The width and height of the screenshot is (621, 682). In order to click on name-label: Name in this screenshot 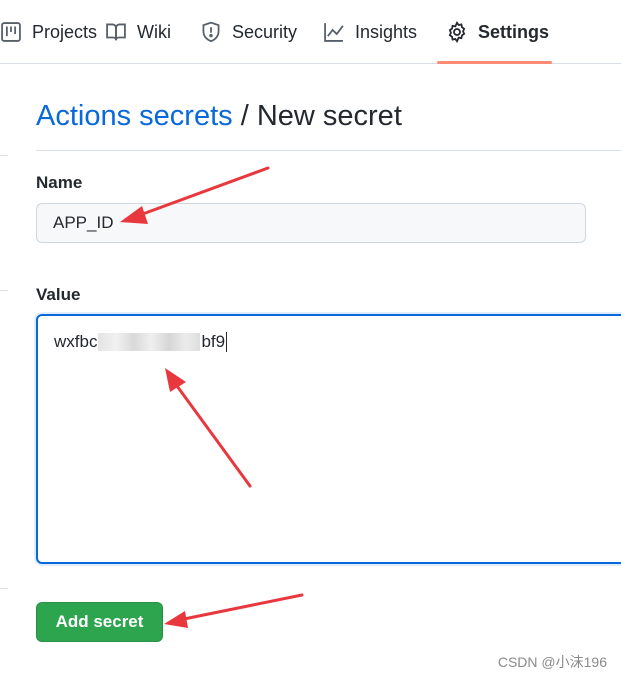, I will do `click(59, 182)`.